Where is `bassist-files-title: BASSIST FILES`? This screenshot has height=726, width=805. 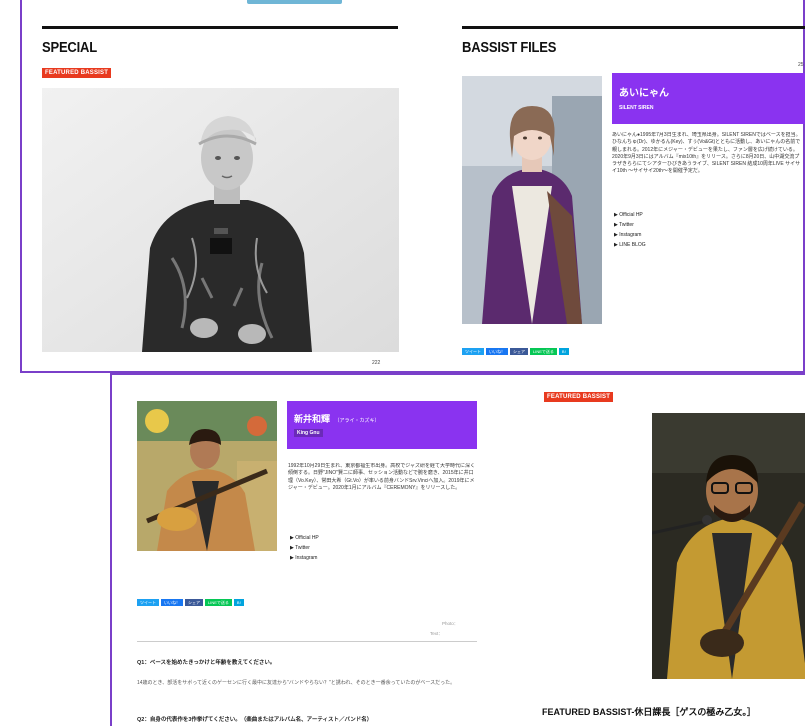
bassist-files-title: BASSIST FILES is located at coordinates (509, 47).